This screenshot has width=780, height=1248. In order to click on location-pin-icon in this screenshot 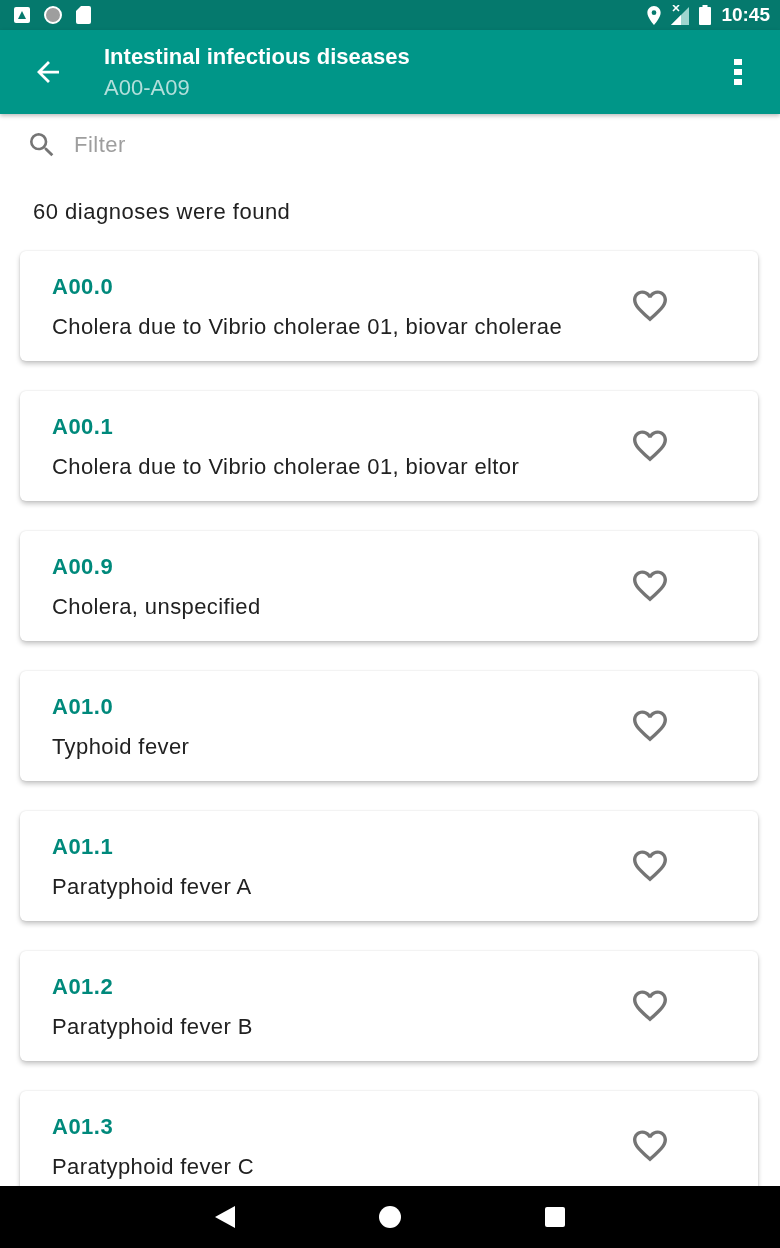, I will do `click(654, 15)`.